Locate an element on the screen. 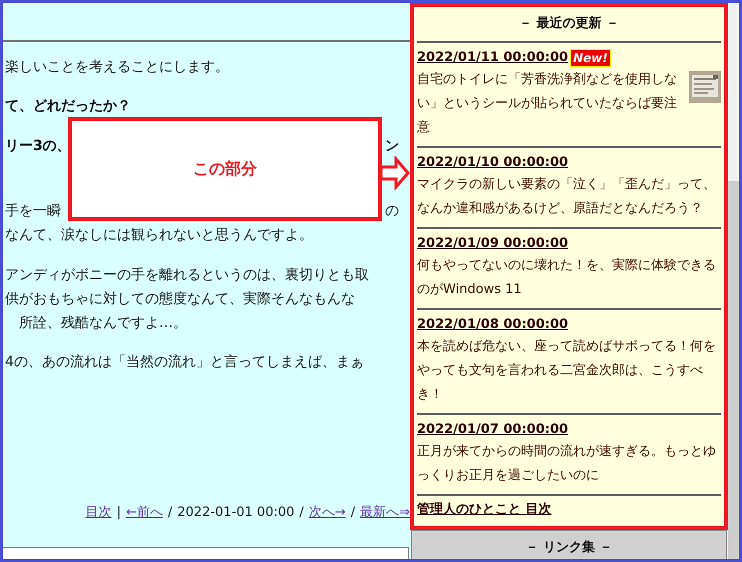 The height and width of the screenshot is (562, 742). paragraph-line: の is located at coordinates (392, 211).